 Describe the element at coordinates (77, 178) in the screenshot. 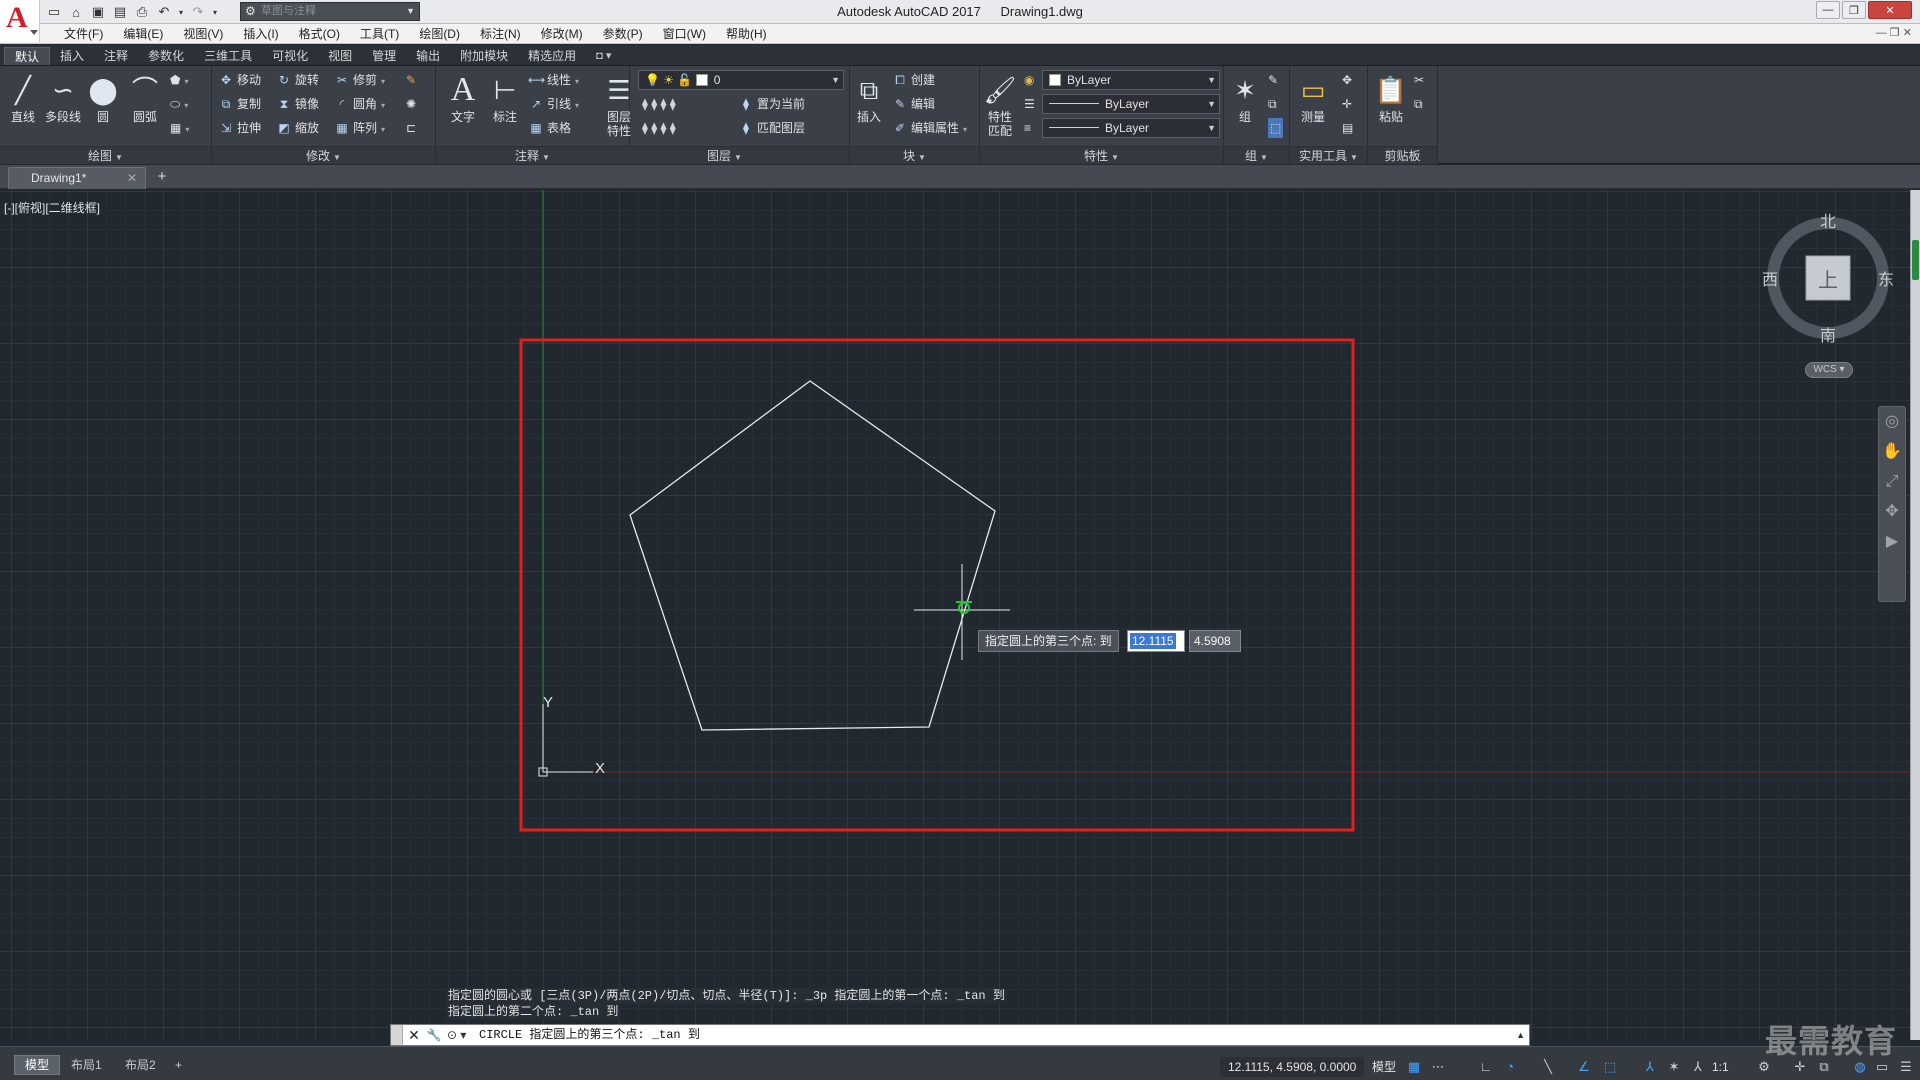

I see `file-tab-drawing1: Drawing1* ✕` at that location.